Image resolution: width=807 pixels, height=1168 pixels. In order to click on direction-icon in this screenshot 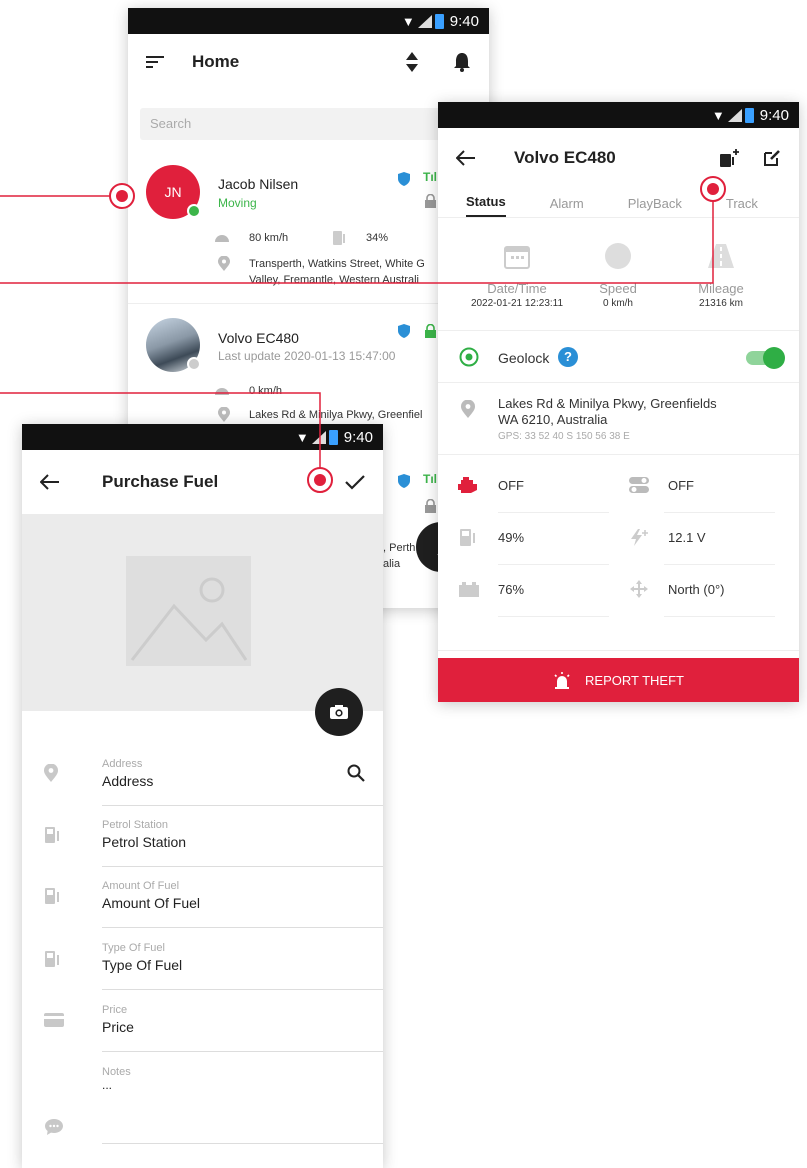, I will do `click(639, 589)`.